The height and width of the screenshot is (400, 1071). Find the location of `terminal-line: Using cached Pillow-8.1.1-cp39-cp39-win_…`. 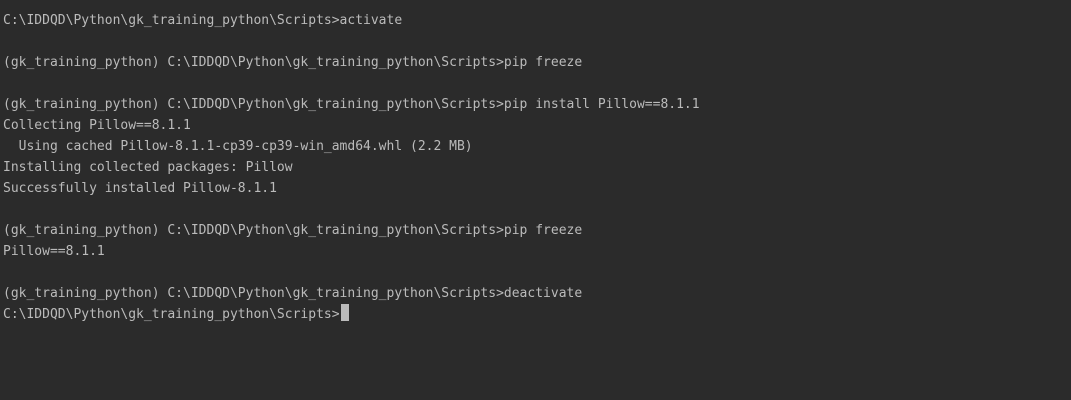

terminal-line: Using cached Pillow-8.1.1-cp39-cp39-win_… is located at coordinates (238, 146).